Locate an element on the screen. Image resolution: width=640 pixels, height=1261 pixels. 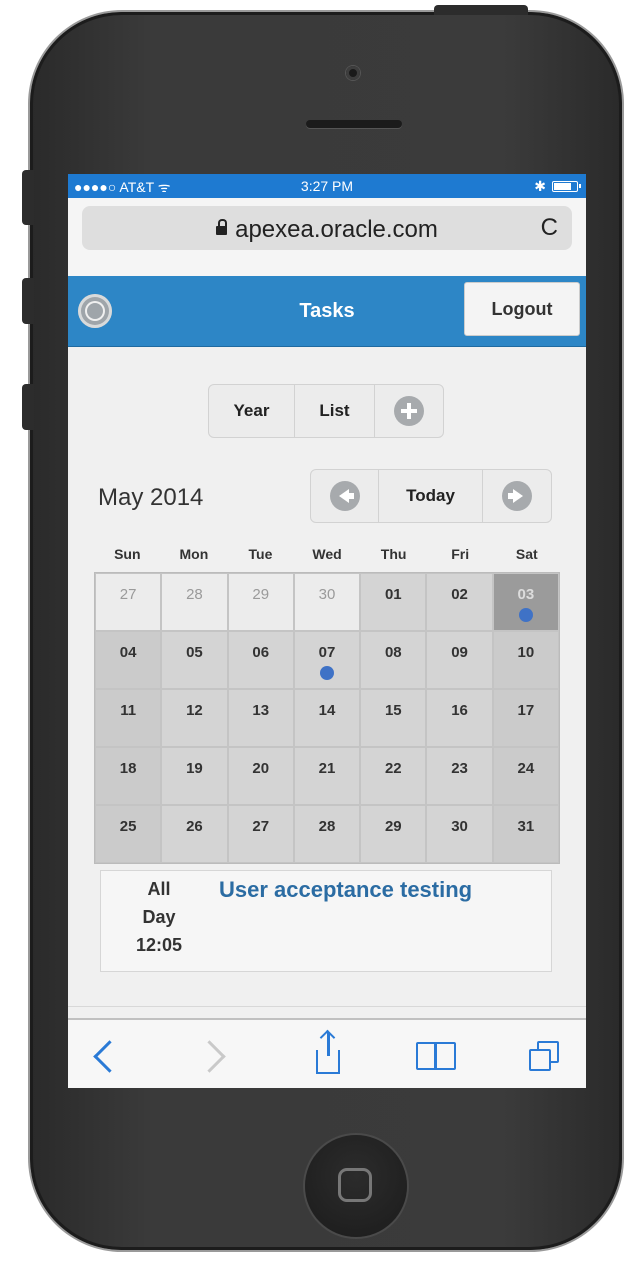
plus-circle-icon is located at coordinates (409, 411).